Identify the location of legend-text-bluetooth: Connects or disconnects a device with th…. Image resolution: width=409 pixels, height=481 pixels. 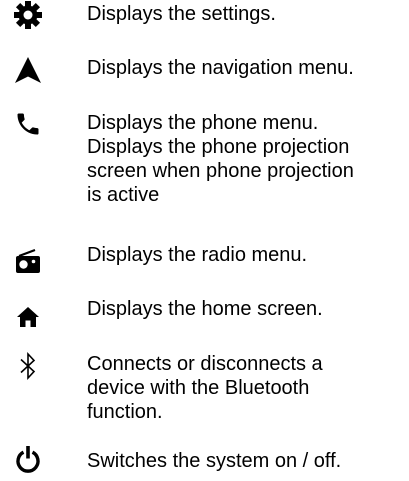
(205, 388).